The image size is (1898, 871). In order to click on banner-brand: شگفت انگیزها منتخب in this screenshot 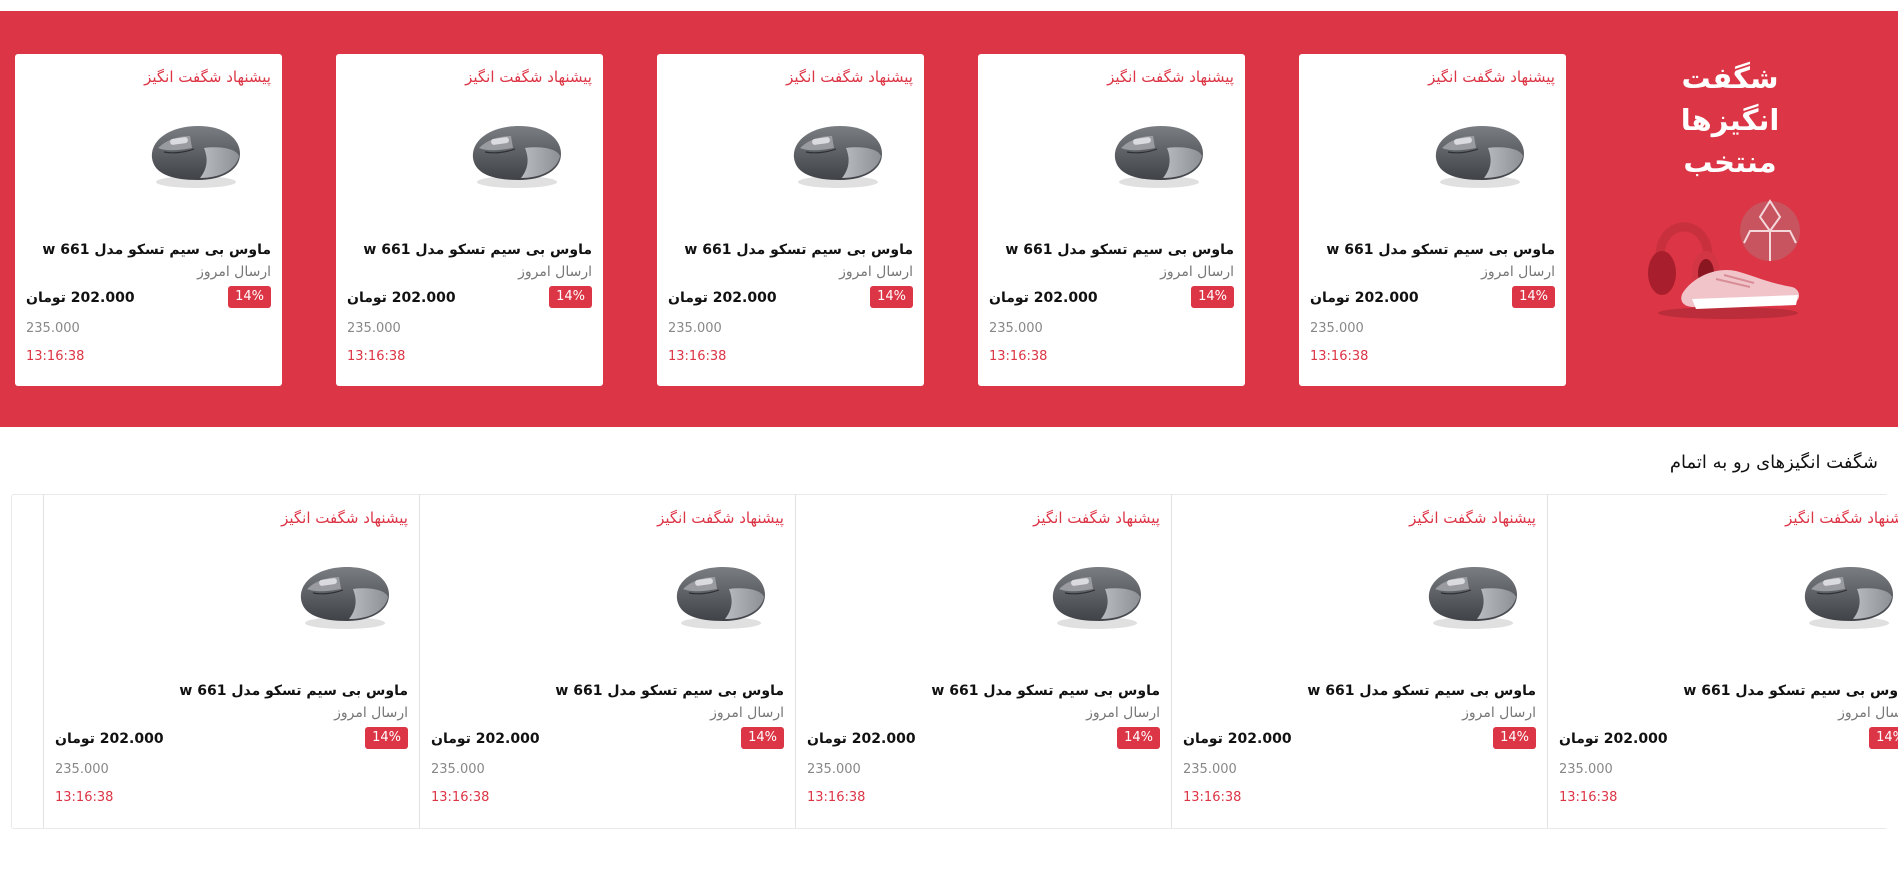, I will do `click(1730, 219)`.